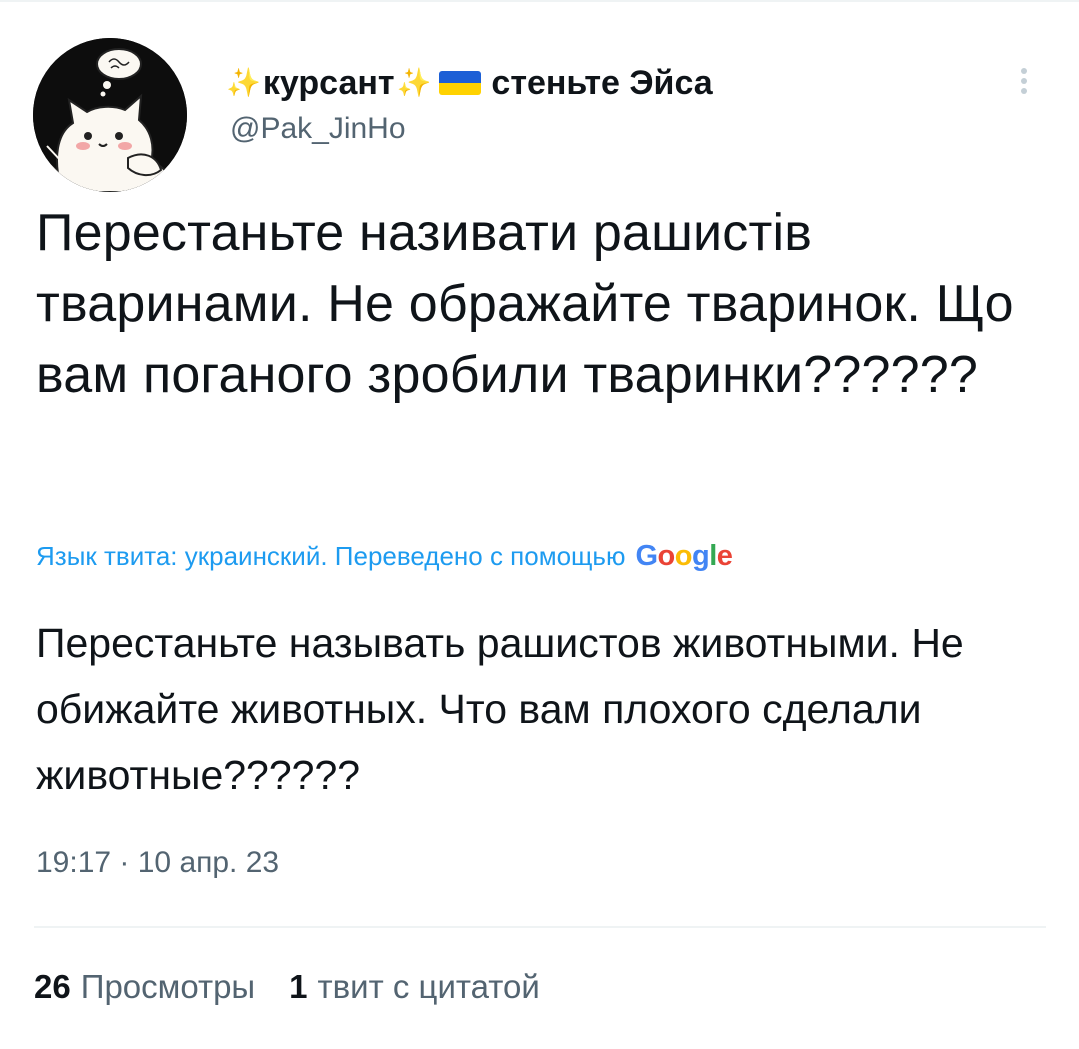  I want to click on avatar-cat-illustration, so click(110, 115).